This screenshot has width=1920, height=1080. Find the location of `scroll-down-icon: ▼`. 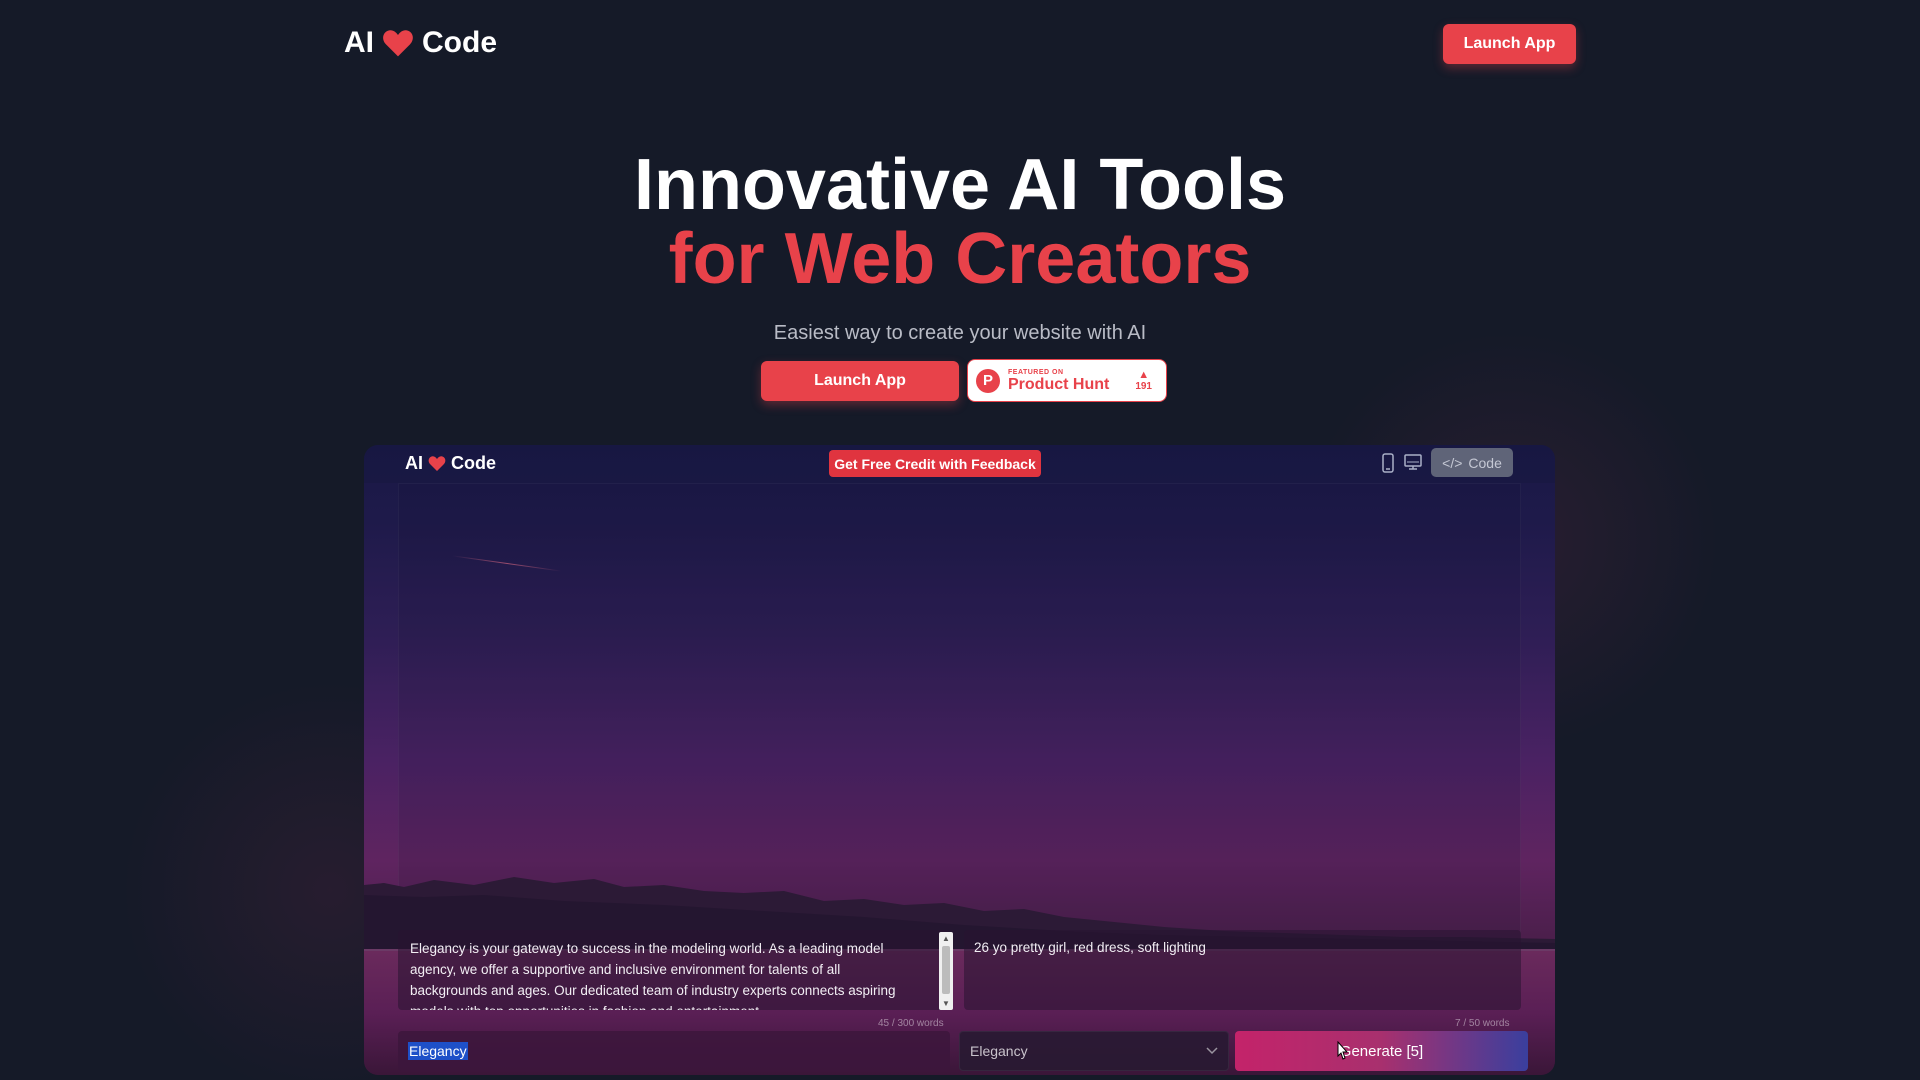

scroll-down-icon: ▼ is located at coordinates (946, 1003).